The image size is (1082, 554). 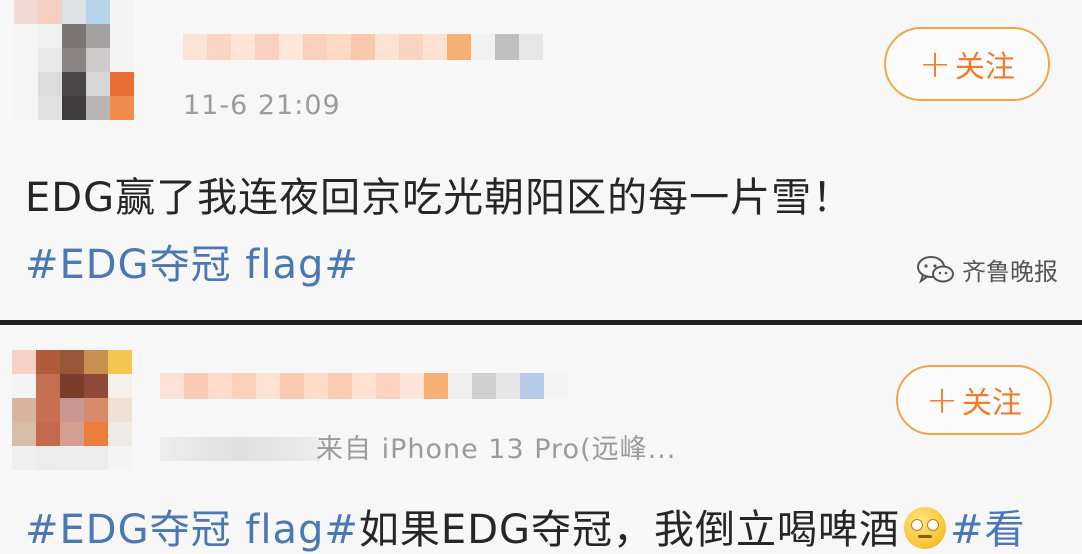 I want to click on post-text: EDG赢了我连夜回京吃光朝阳区的每一片雪！, so click(x=439, y=198).